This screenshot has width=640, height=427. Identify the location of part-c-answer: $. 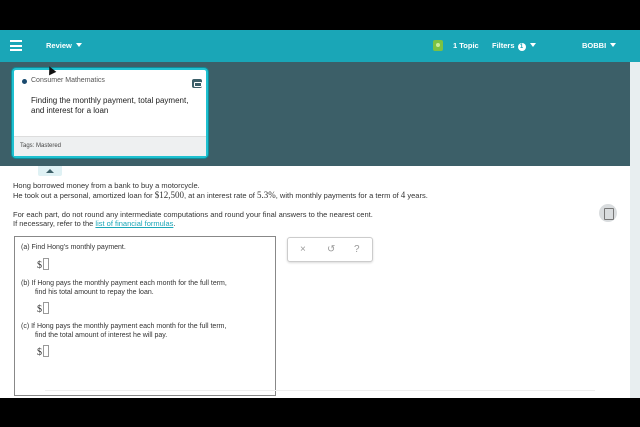
(43, 351).